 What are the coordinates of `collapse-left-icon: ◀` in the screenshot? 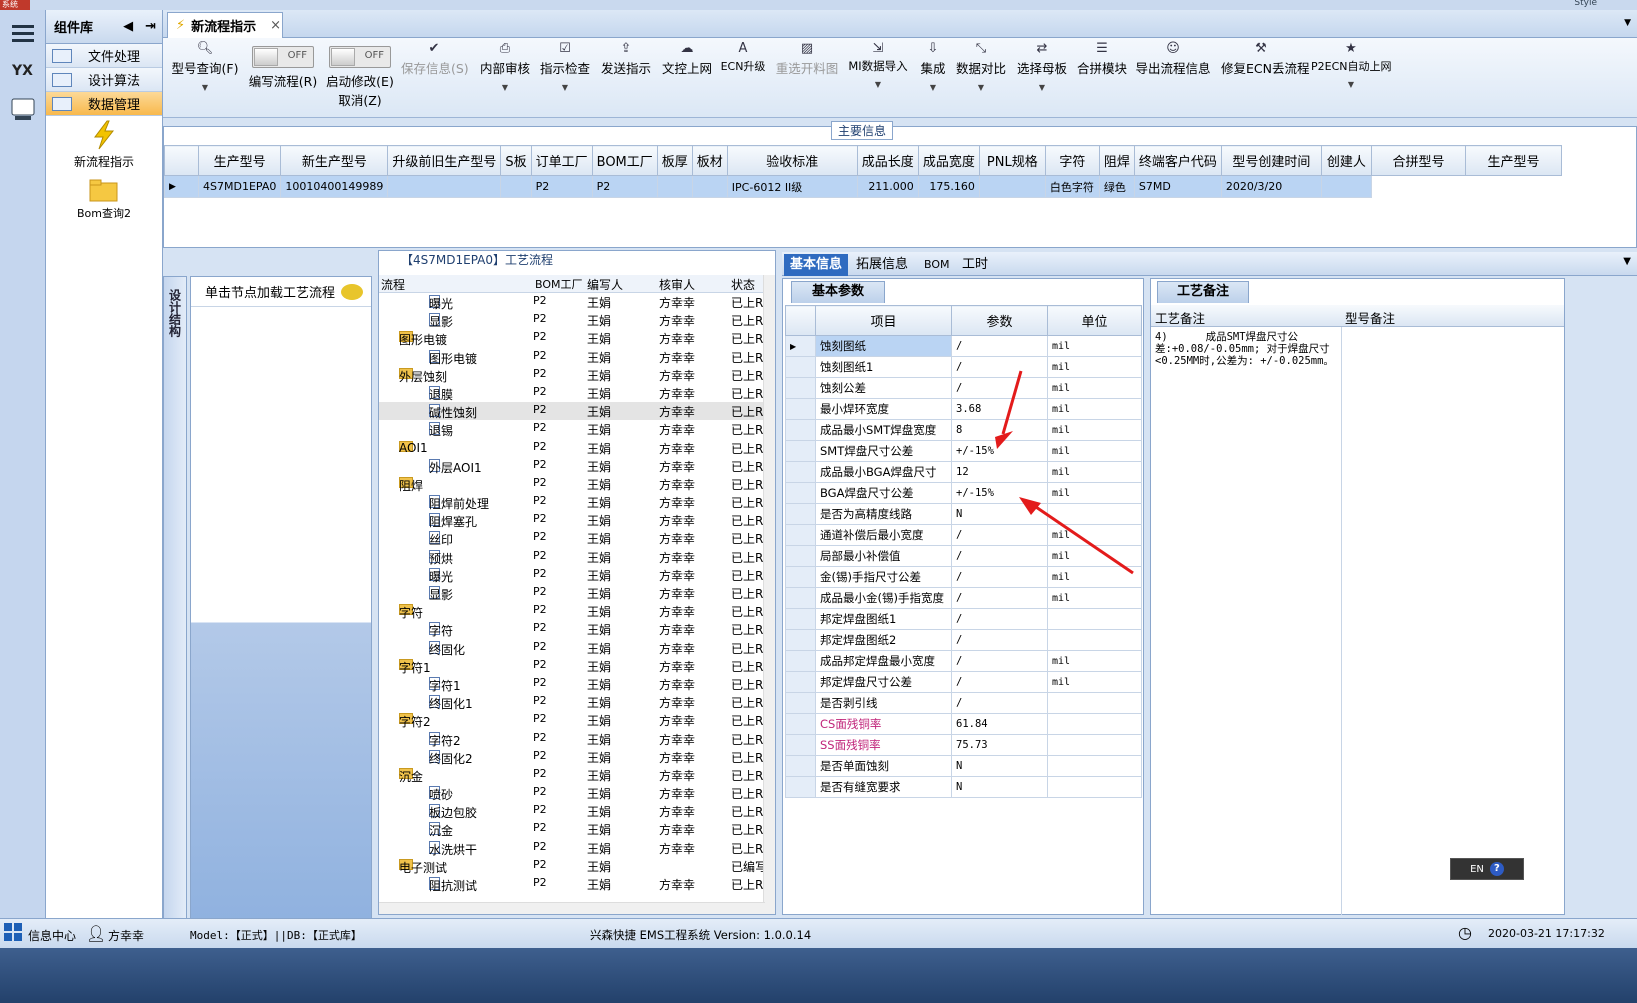 It's located at (128, 26).